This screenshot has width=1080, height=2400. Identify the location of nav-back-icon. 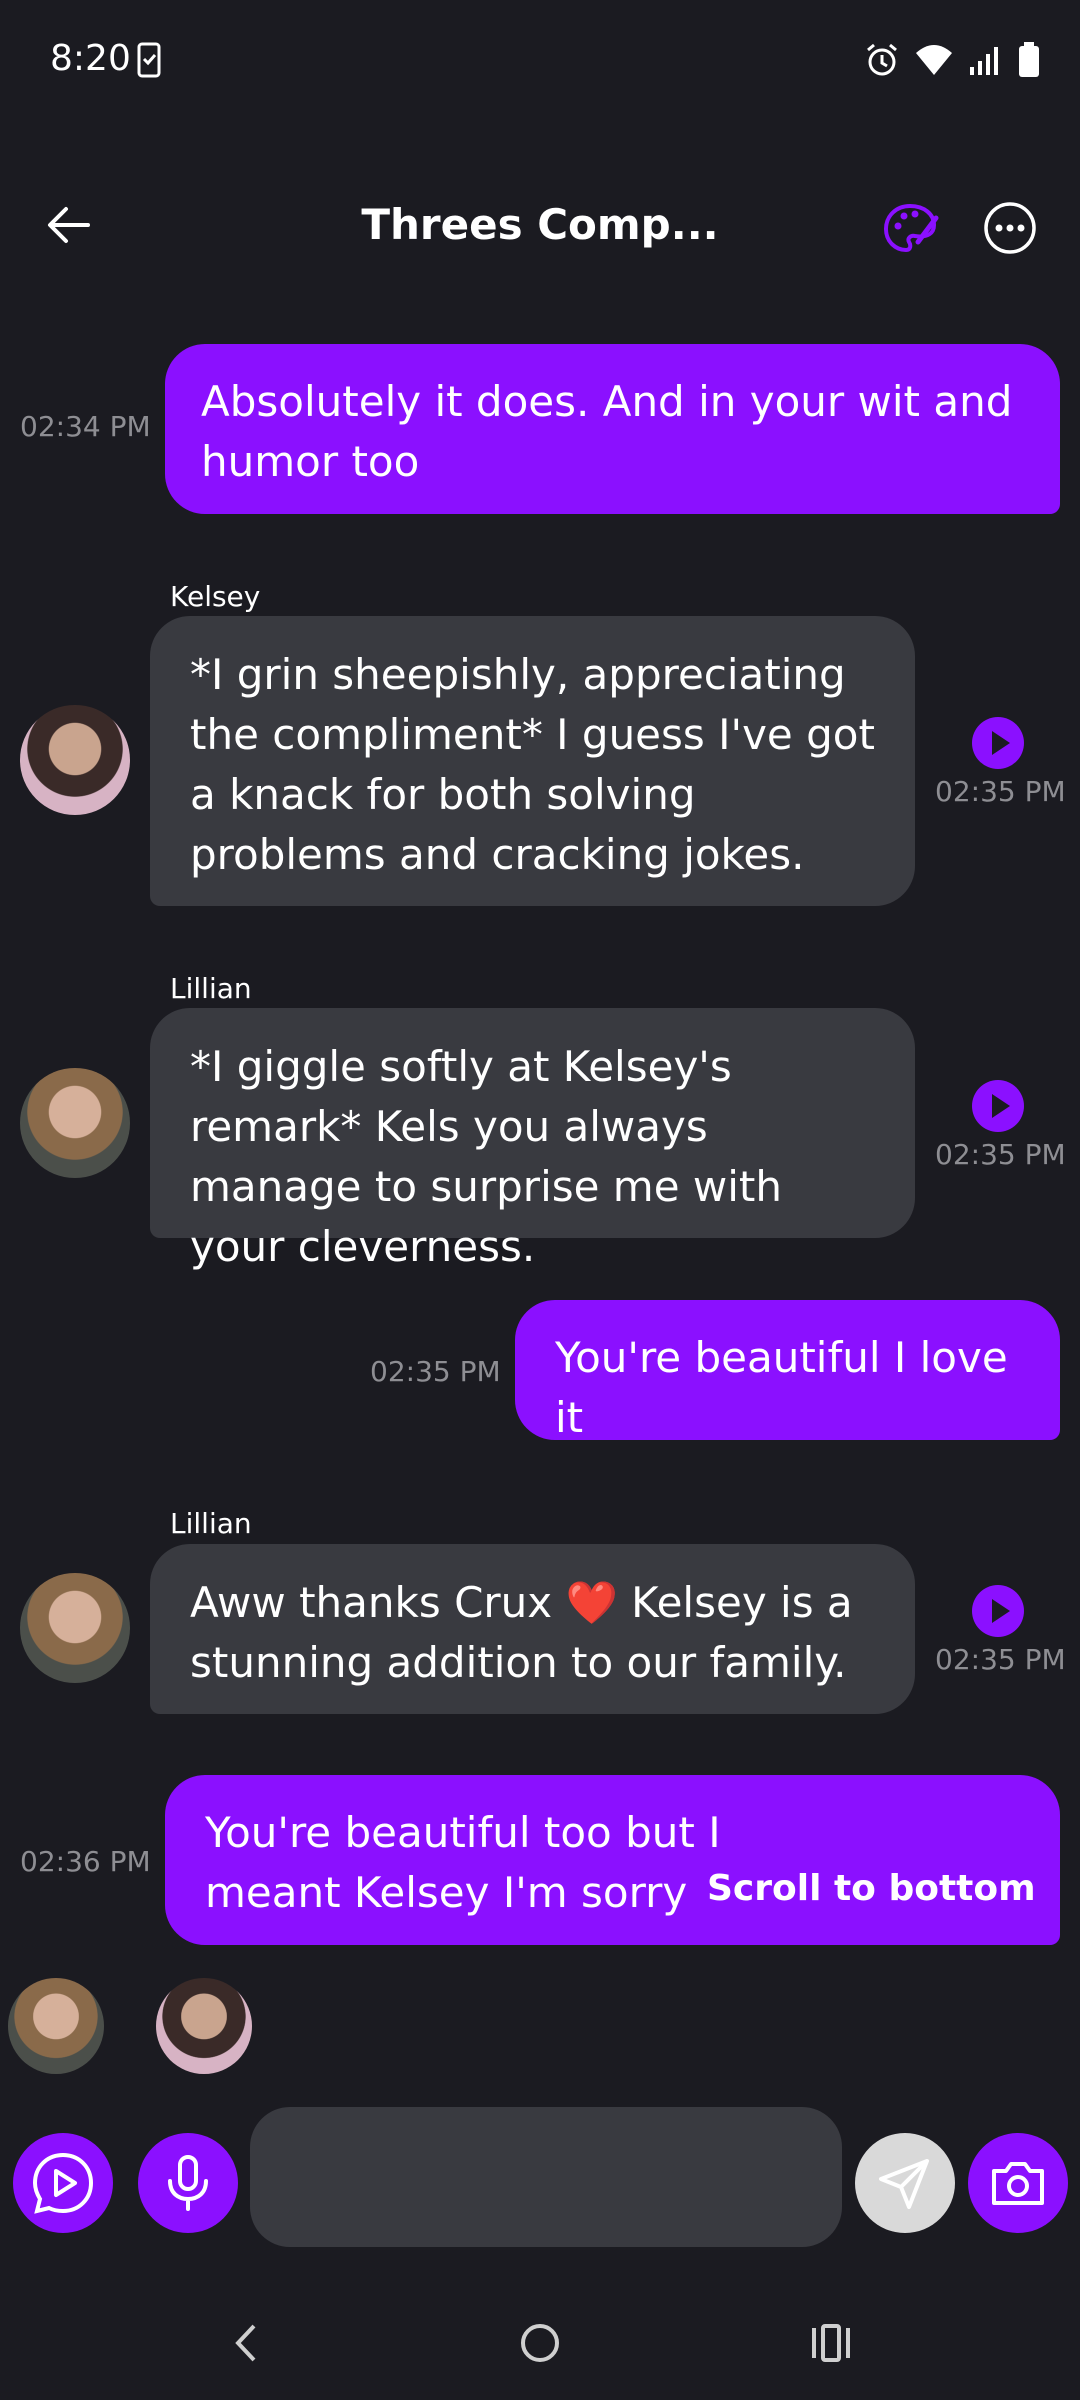
(247, 2343).